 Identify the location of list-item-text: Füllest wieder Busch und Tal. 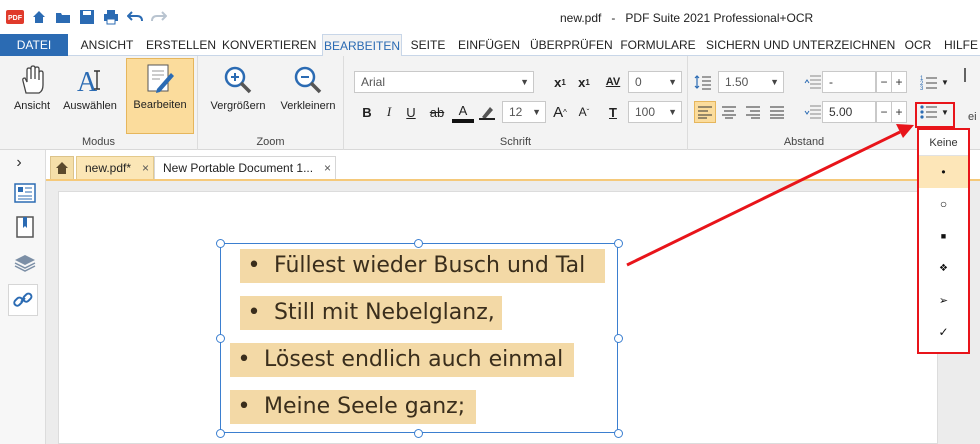
(430, 265).